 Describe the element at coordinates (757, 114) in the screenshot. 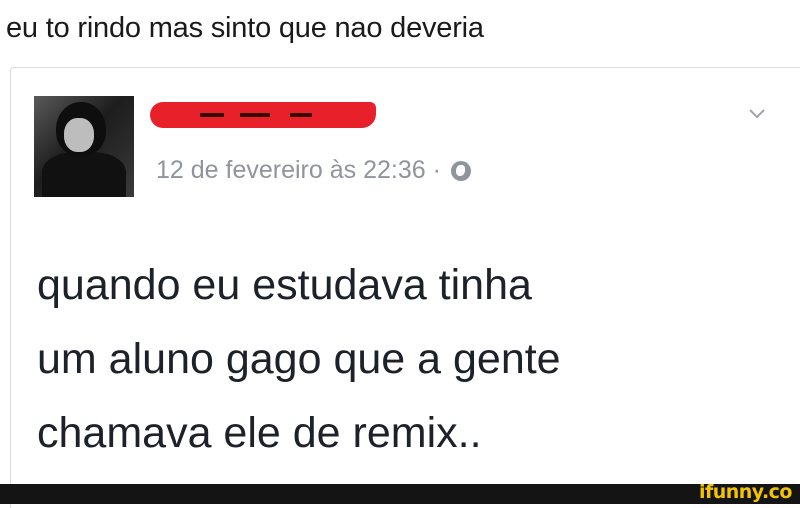

I see `chevron-down-icon` at that location.